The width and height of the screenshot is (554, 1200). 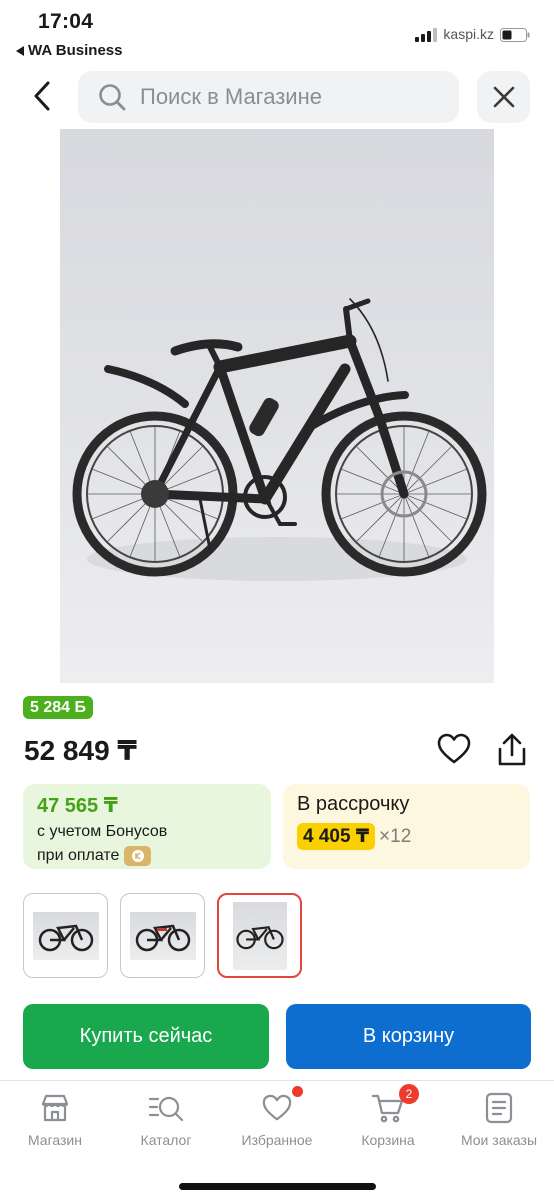 I want to click on thumbnail-3-selected, so click(x=259, y=935).